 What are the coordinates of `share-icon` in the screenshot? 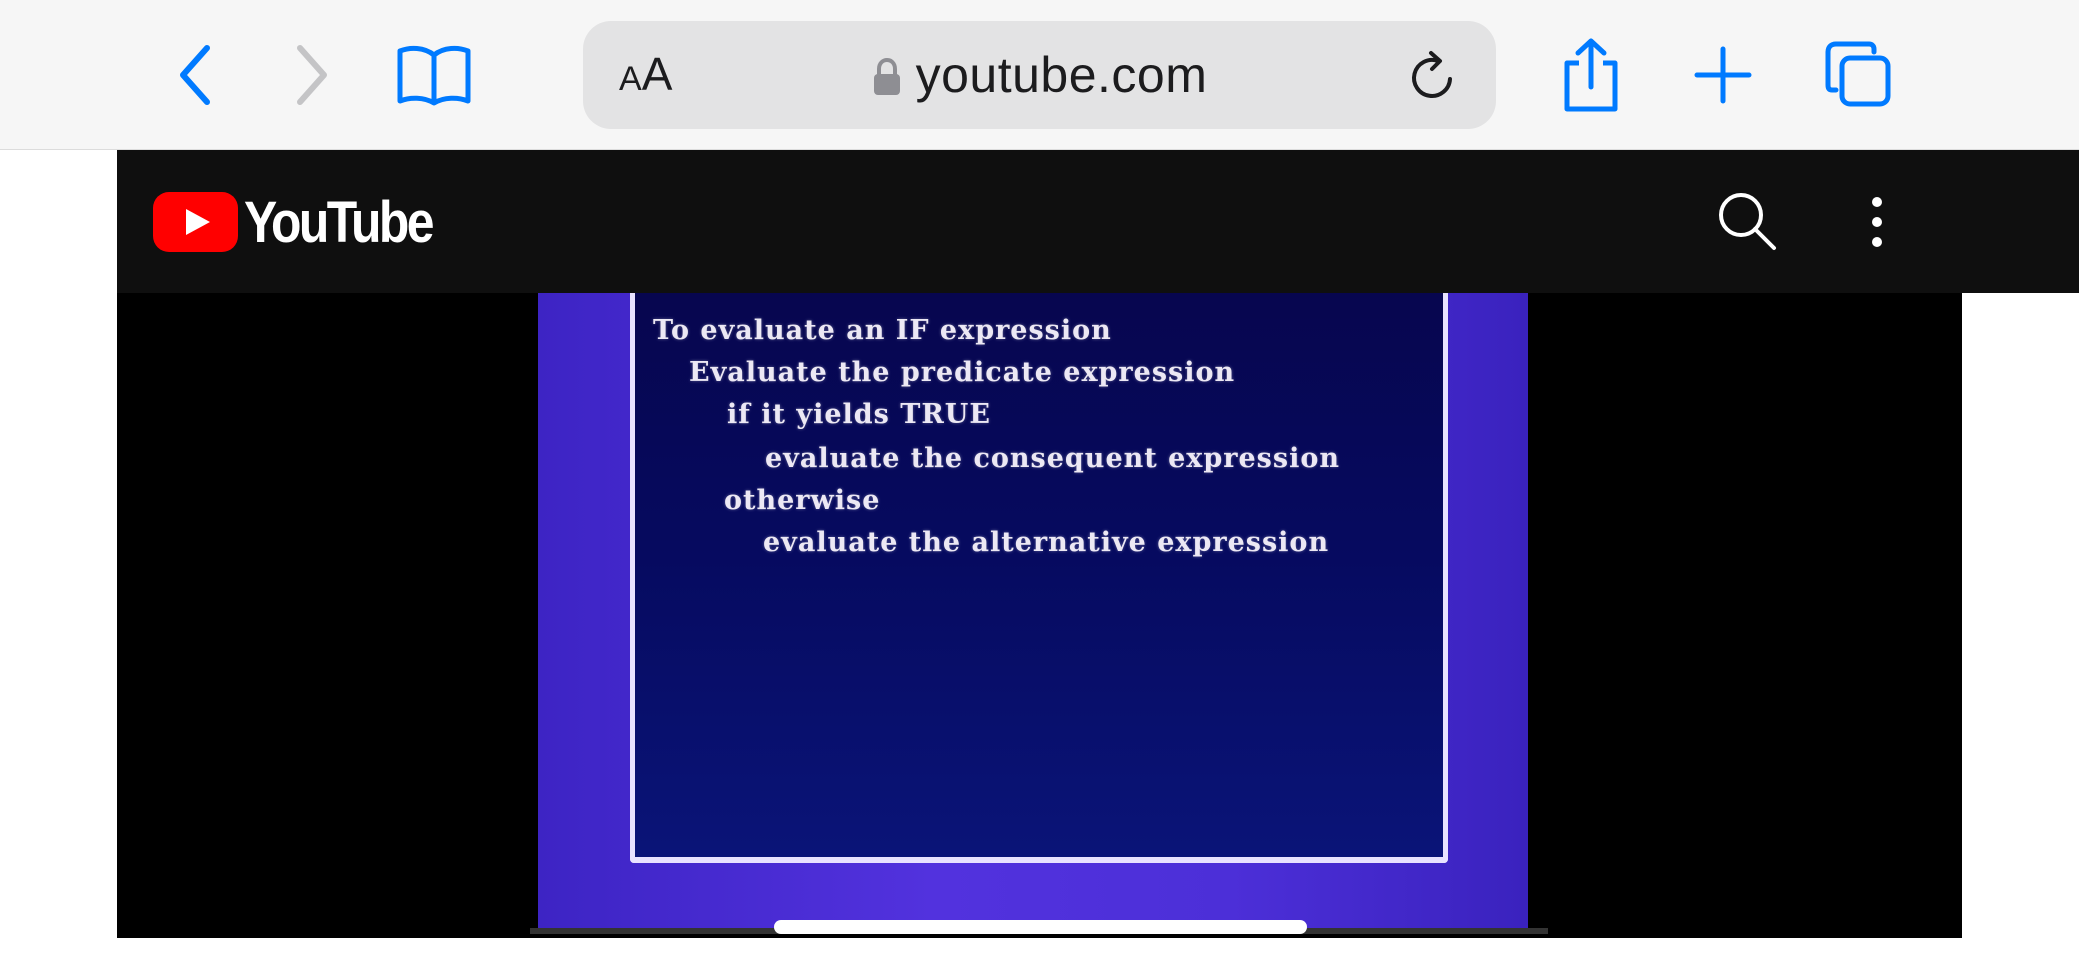 It's located at (1591, 75).